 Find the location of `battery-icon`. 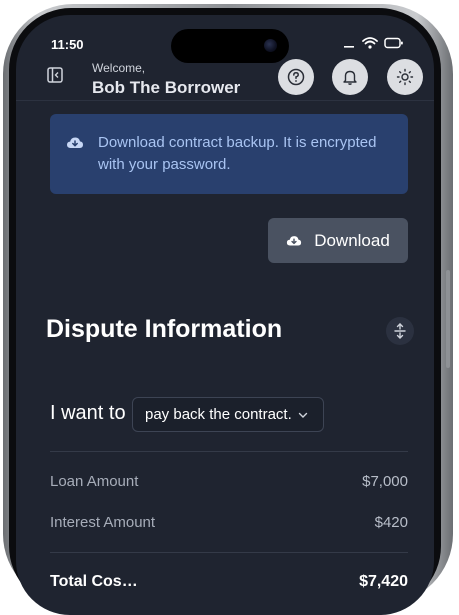

battery-icon is located at coordinates (393, 43).